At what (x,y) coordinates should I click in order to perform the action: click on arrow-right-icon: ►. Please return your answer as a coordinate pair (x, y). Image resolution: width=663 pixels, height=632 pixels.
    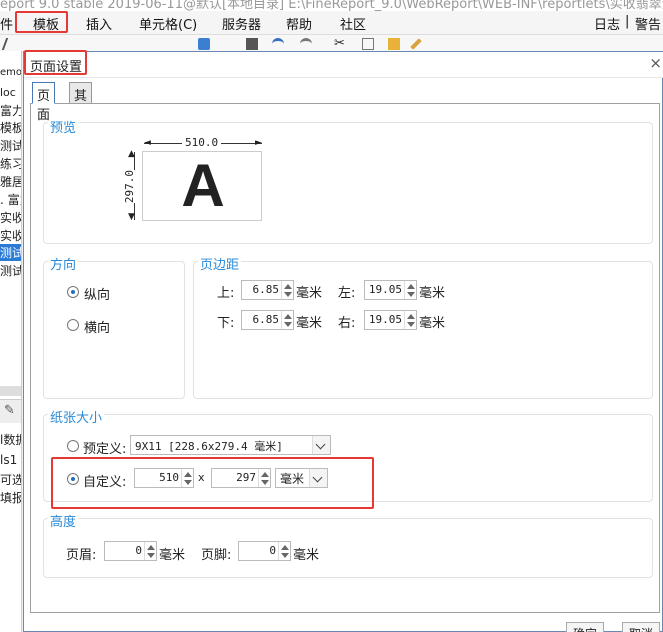
    Looking at the image, I should click on (258, 143).